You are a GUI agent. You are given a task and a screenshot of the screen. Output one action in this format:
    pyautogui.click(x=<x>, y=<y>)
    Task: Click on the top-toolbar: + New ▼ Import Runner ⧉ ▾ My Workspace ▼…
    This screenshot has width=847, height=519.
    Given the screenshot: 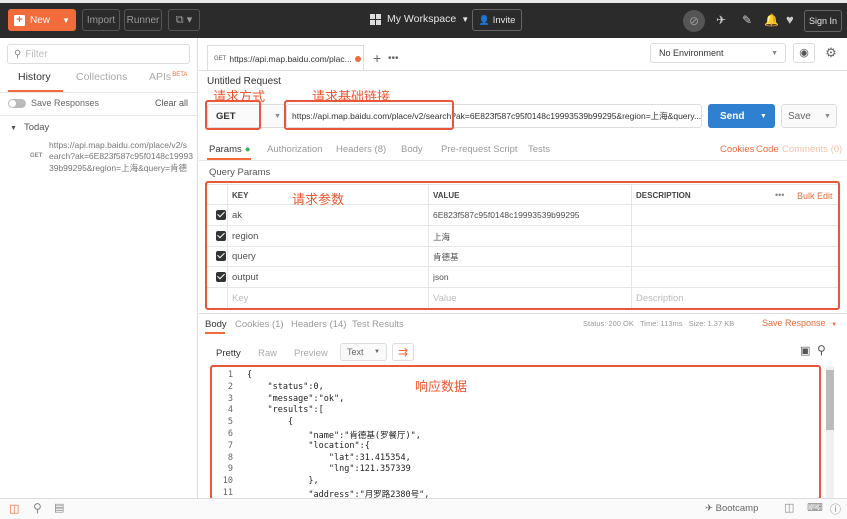 What is the action you would take?
    pyautogui.click(x=423, y=19)
    